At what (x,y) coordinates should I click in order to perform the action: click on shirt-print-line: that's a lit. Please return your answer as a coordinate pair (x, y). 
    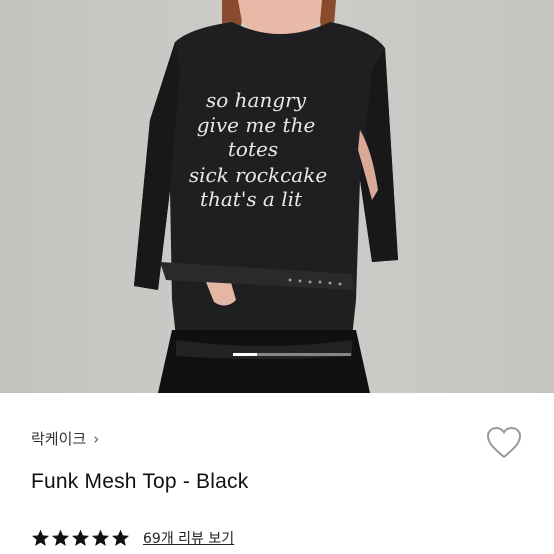
    Looking at the image, I should click on (251, 199).